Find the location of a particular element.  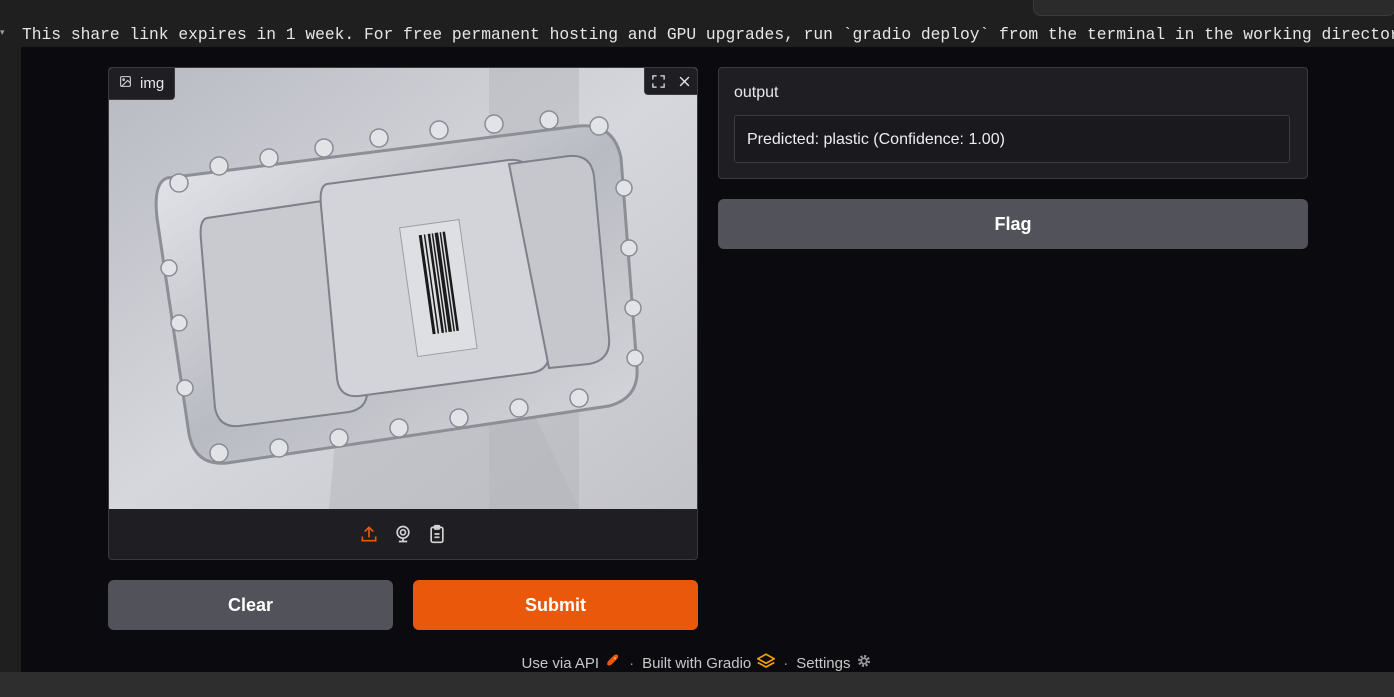

webcam-icon is located at coordinates (403, 534).